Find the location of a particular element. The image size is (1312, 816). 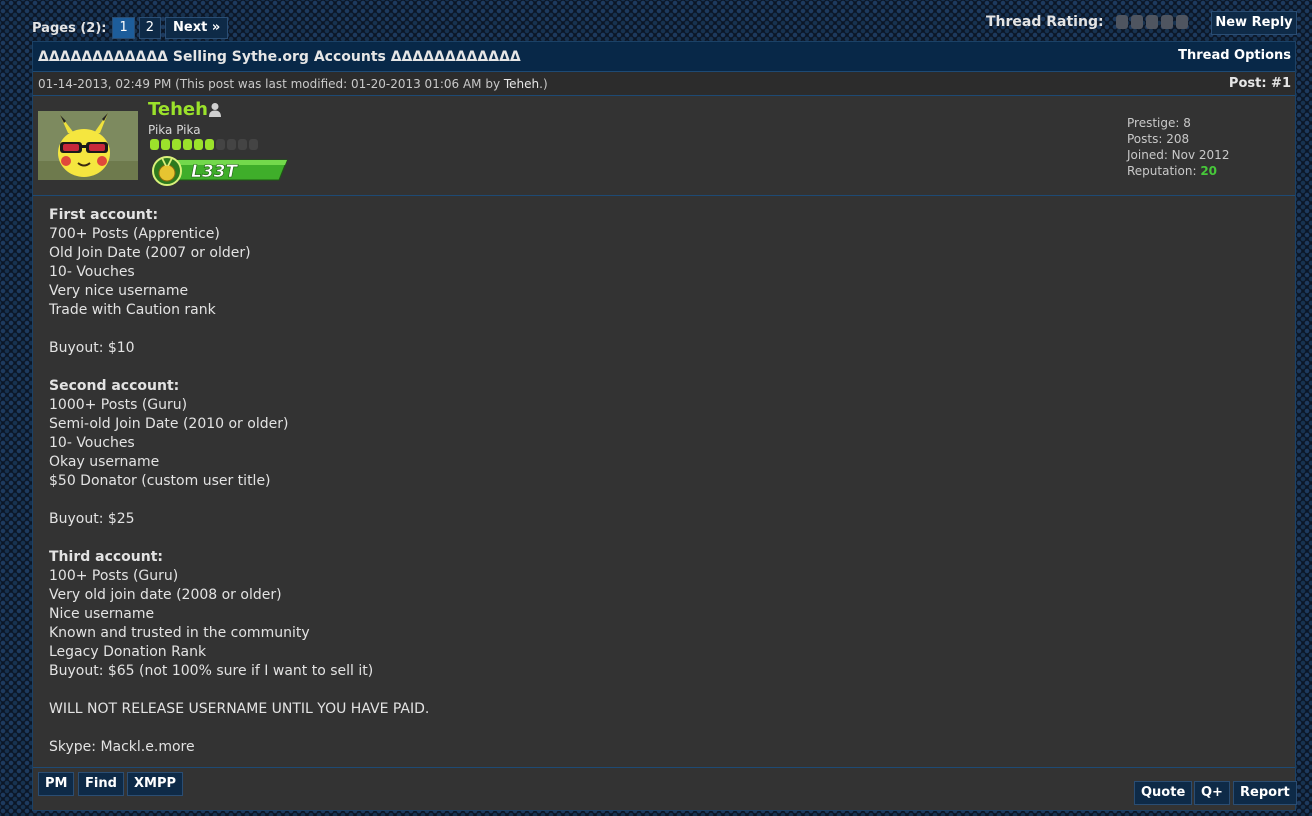

author-reputation: Reputation: 20 is located at coordinates (1178, 171).